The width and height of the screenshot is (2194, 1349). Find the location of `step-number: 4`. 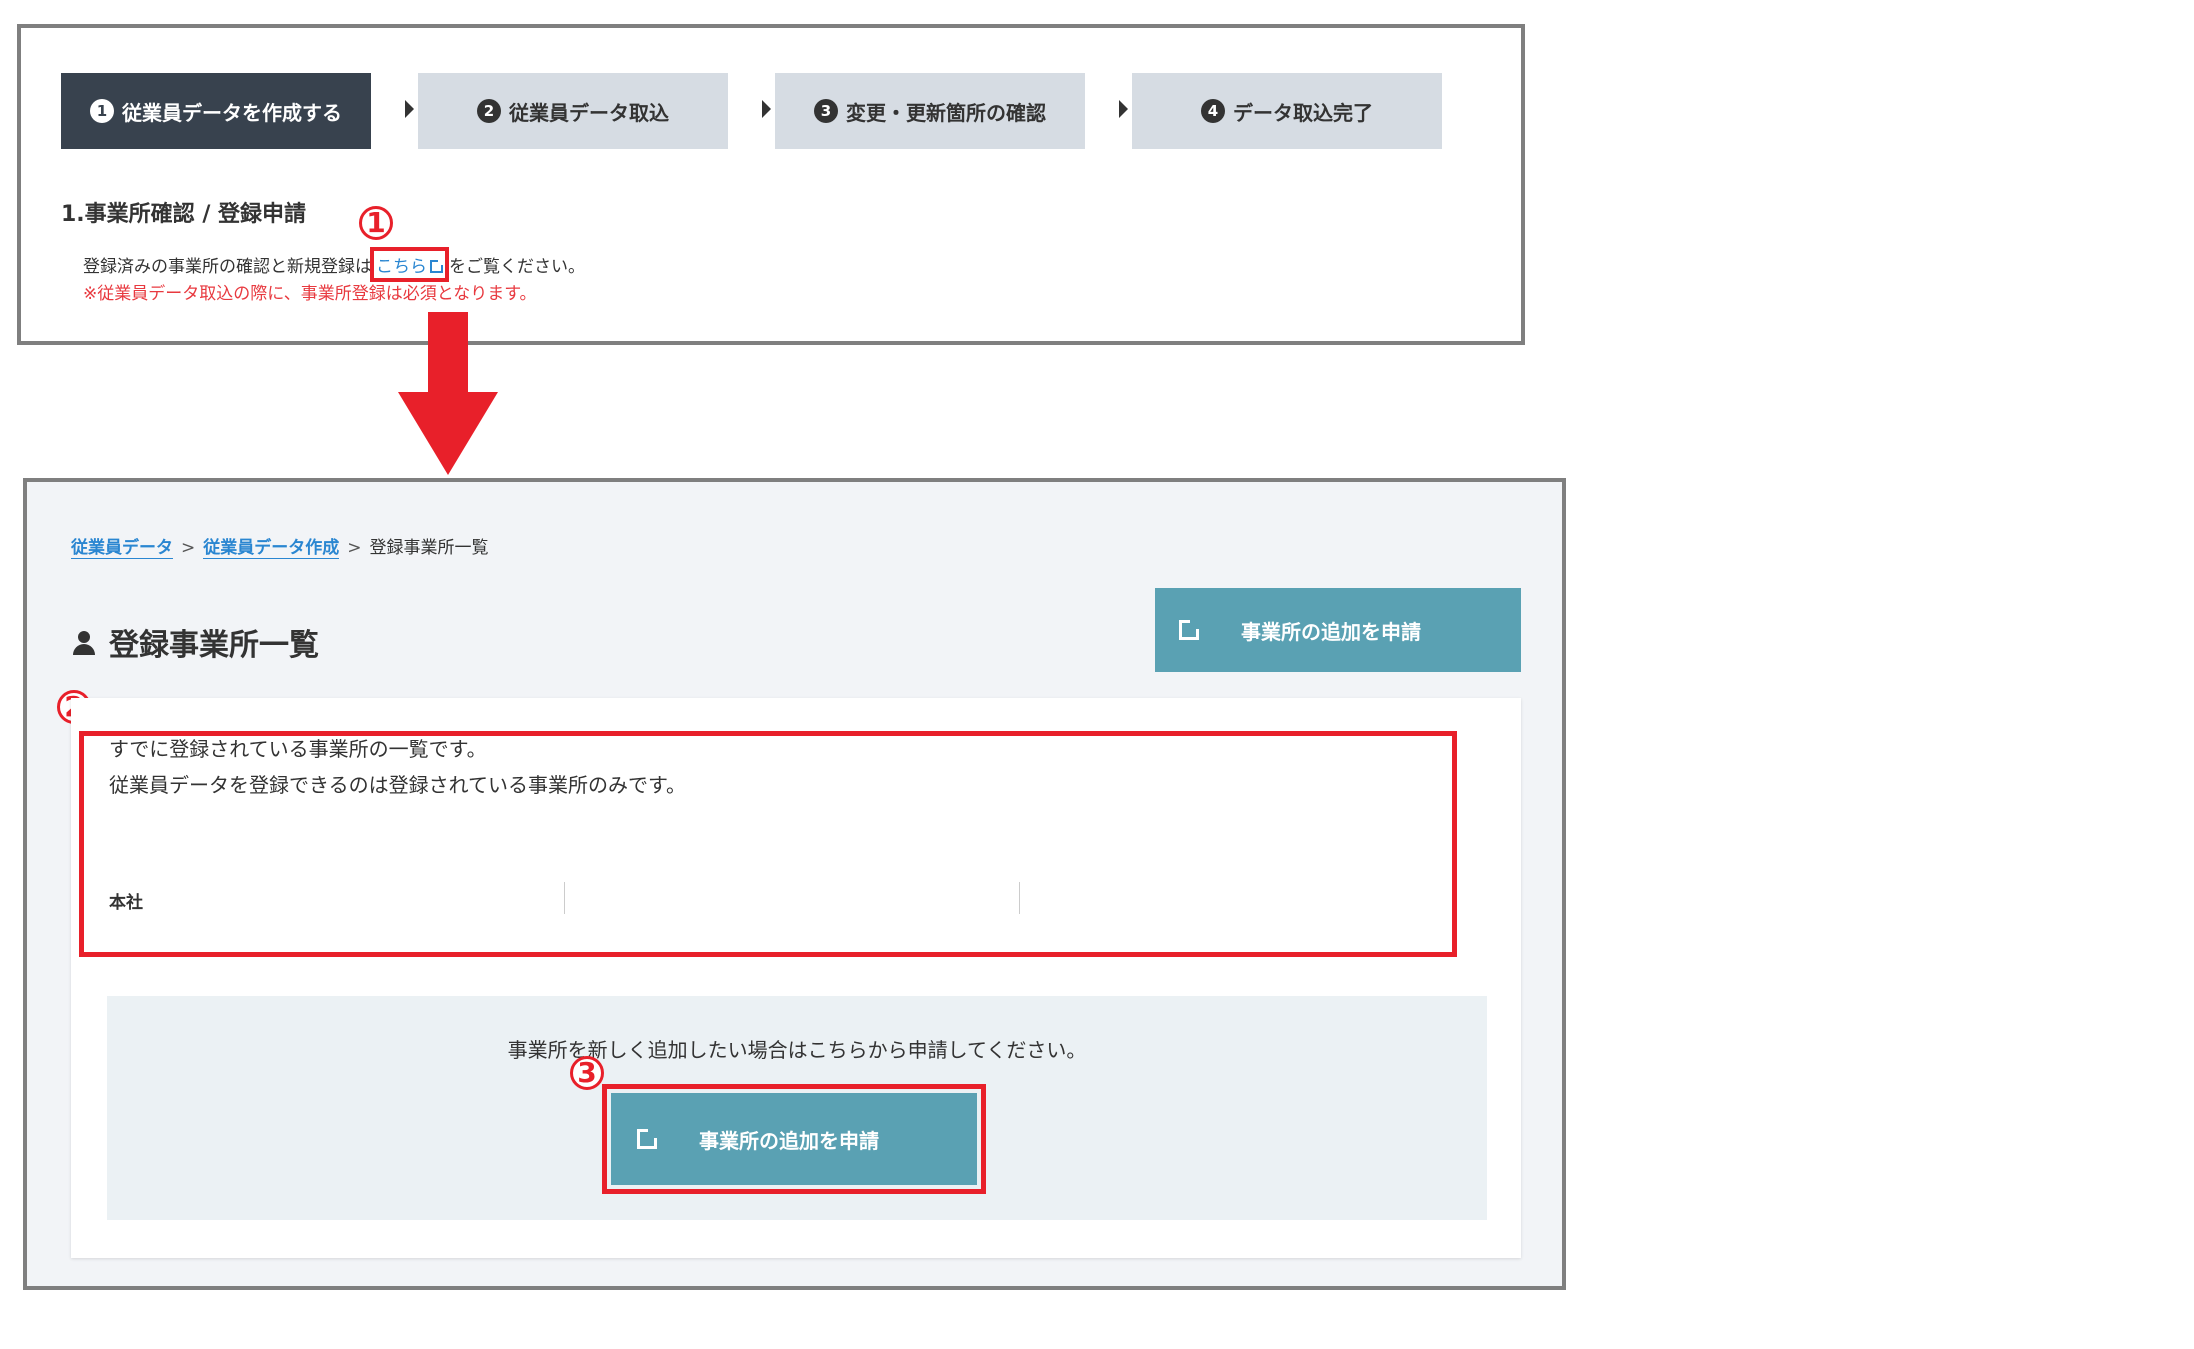

step-number: 4 is located at coordinates (1213, 111).